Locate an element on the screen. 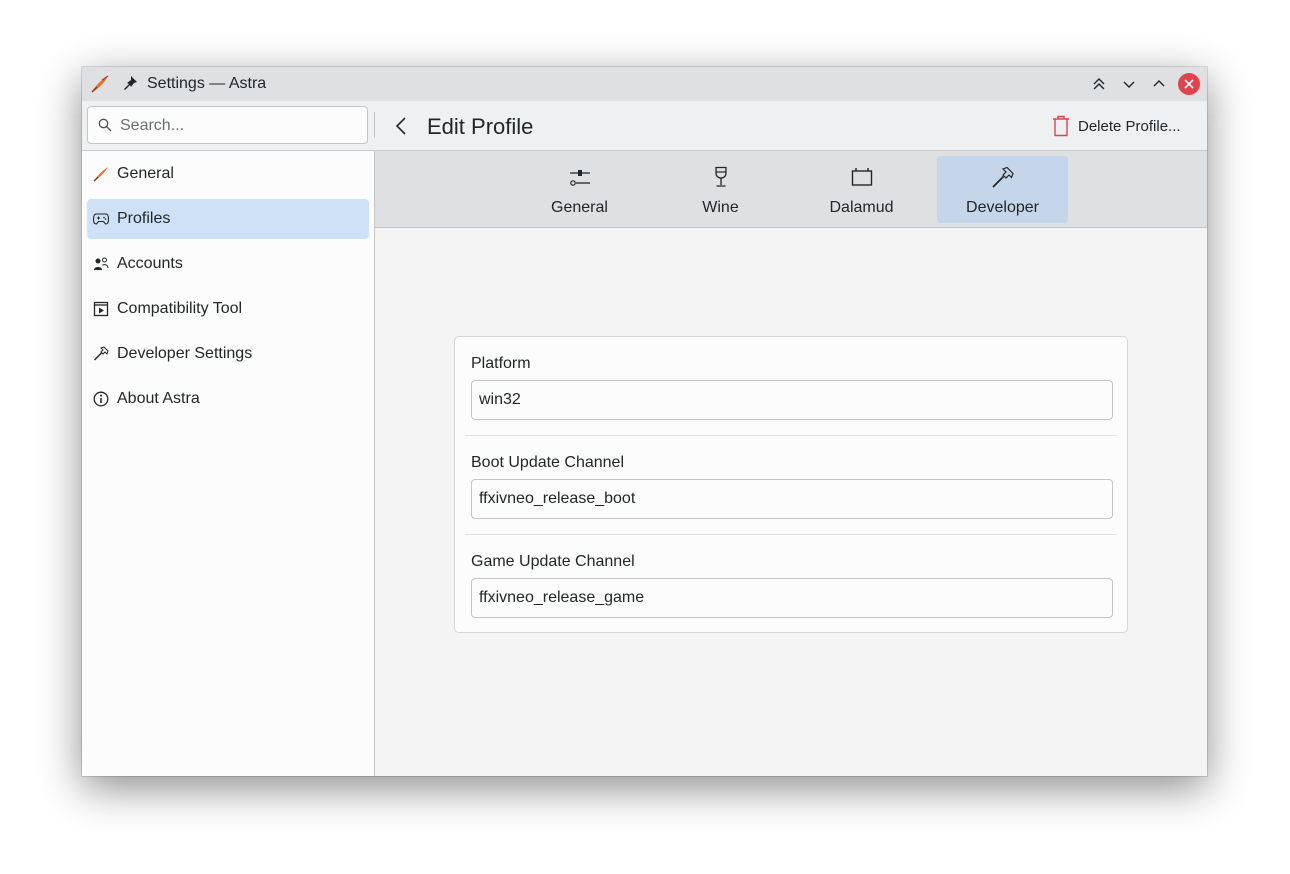 The height and width of the screenshot is (874, 1290). boot-update-channel-field is located at coordinates (792, 499).